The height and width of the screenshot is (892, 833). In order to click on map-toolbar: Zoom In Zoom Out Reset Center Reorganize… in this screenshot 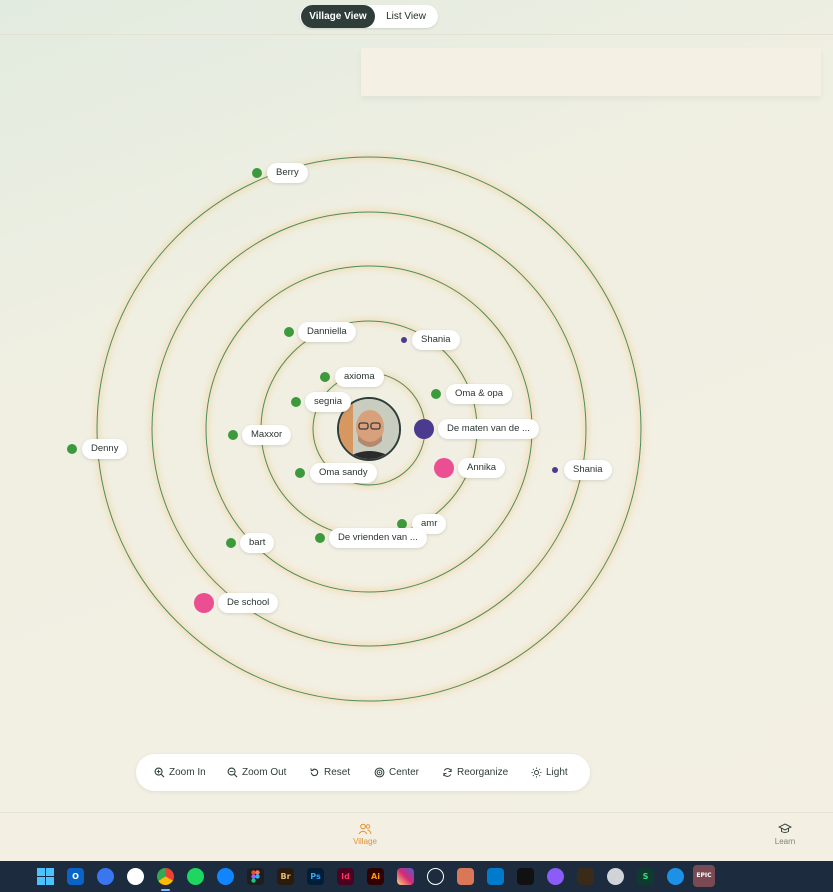, I will do `click(363, 772)`.